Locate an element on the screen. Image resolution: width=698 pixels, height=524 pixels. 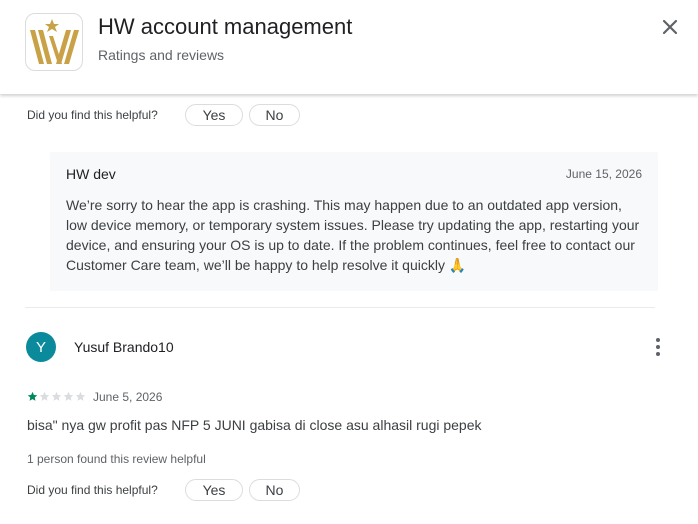
prev-helpful-row: Did you find this helpful? Yes No is located at coordinates (166, 115).